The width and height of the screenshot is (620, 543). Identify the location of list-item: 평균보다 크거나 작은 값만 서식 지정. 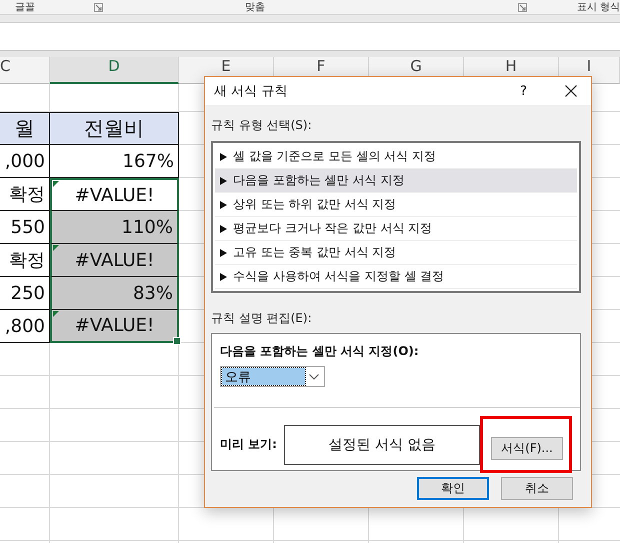
(396, 229).